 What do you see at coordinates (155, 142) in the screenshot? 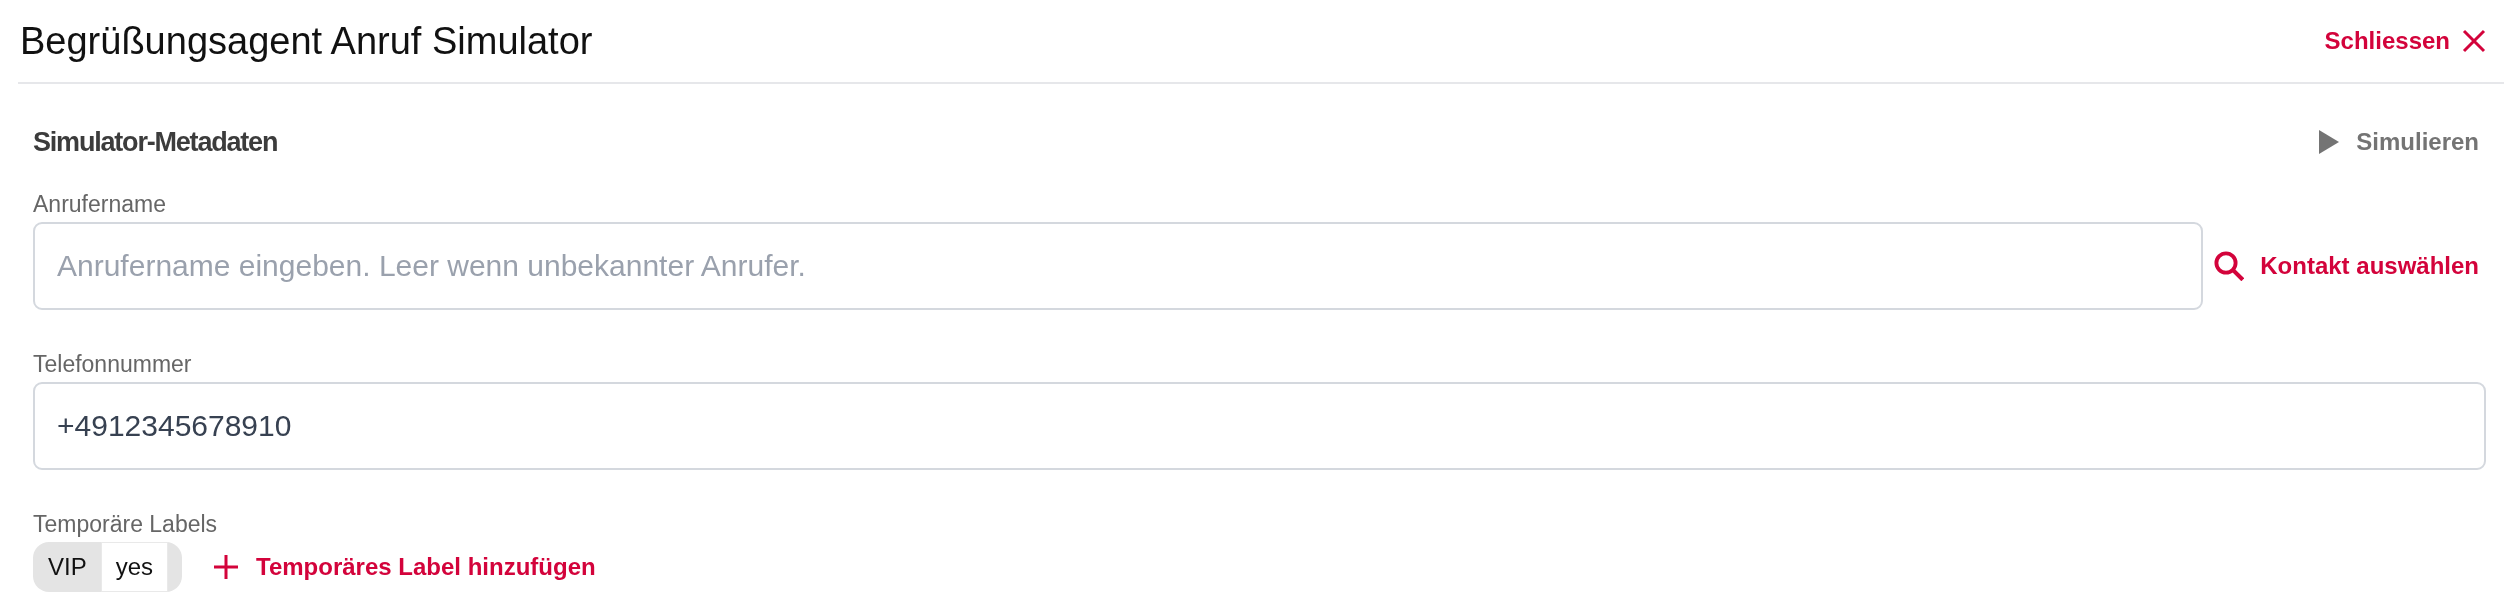
I see `section-title: Simulator-Metadaten` at bounding box center [155, 142].